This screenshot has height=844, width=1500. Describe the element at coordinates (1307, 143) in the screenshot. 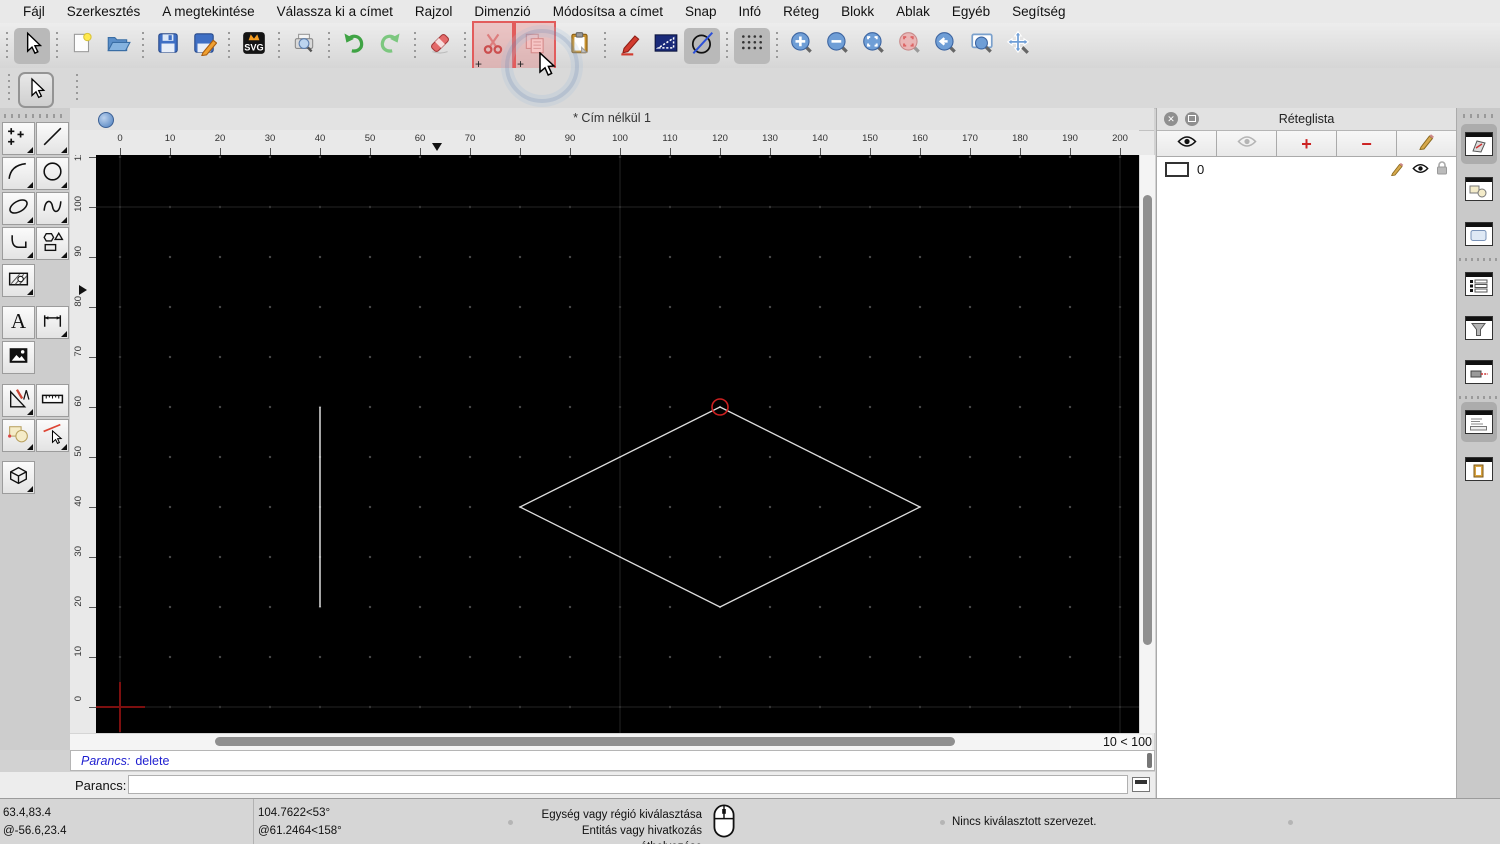

I see `add-layer-button: +` at that location.